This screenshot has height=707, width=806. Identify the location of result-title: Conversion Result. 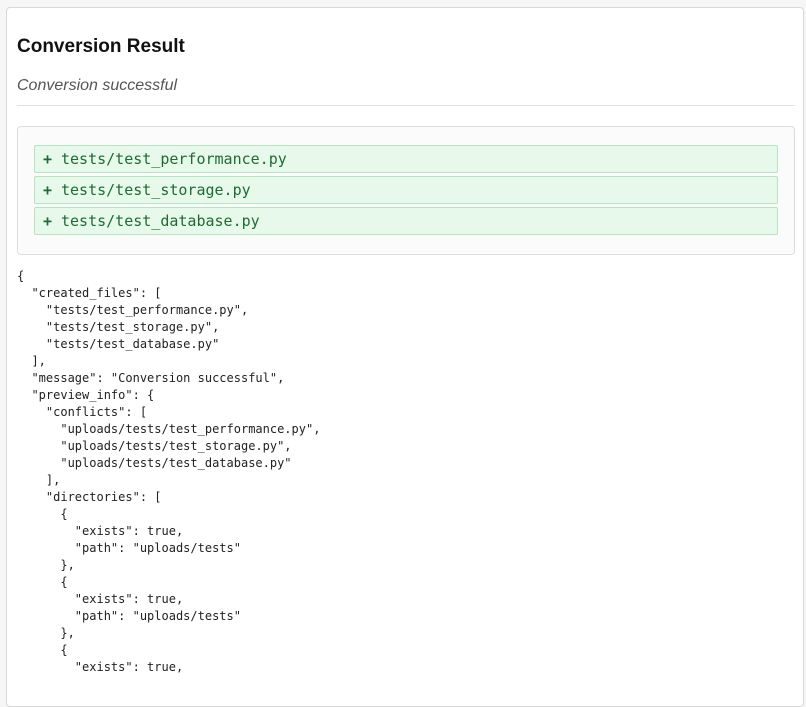
(101, 46).